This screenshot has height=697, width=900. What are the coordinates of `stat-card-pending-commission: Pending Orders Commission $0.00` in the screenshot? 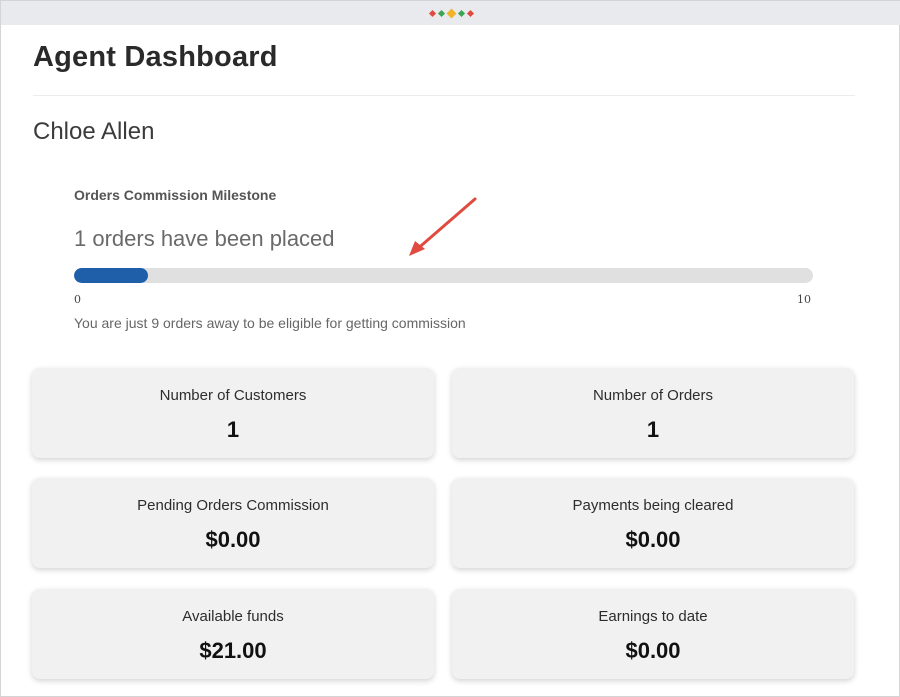 It's located at (233, 523).